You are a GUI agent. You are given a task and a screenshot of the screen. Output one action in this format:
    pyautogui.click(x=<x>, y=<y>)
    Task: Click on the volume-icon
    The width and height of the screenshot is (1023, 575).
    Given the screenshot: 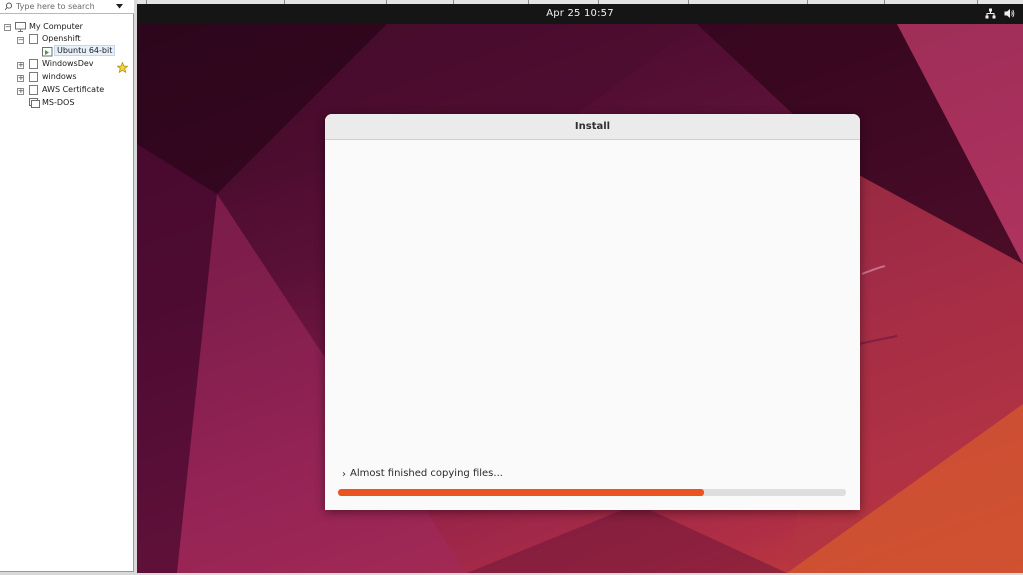 What is the action you would take?
    pyautogui.click(x=1009, y=15)
    